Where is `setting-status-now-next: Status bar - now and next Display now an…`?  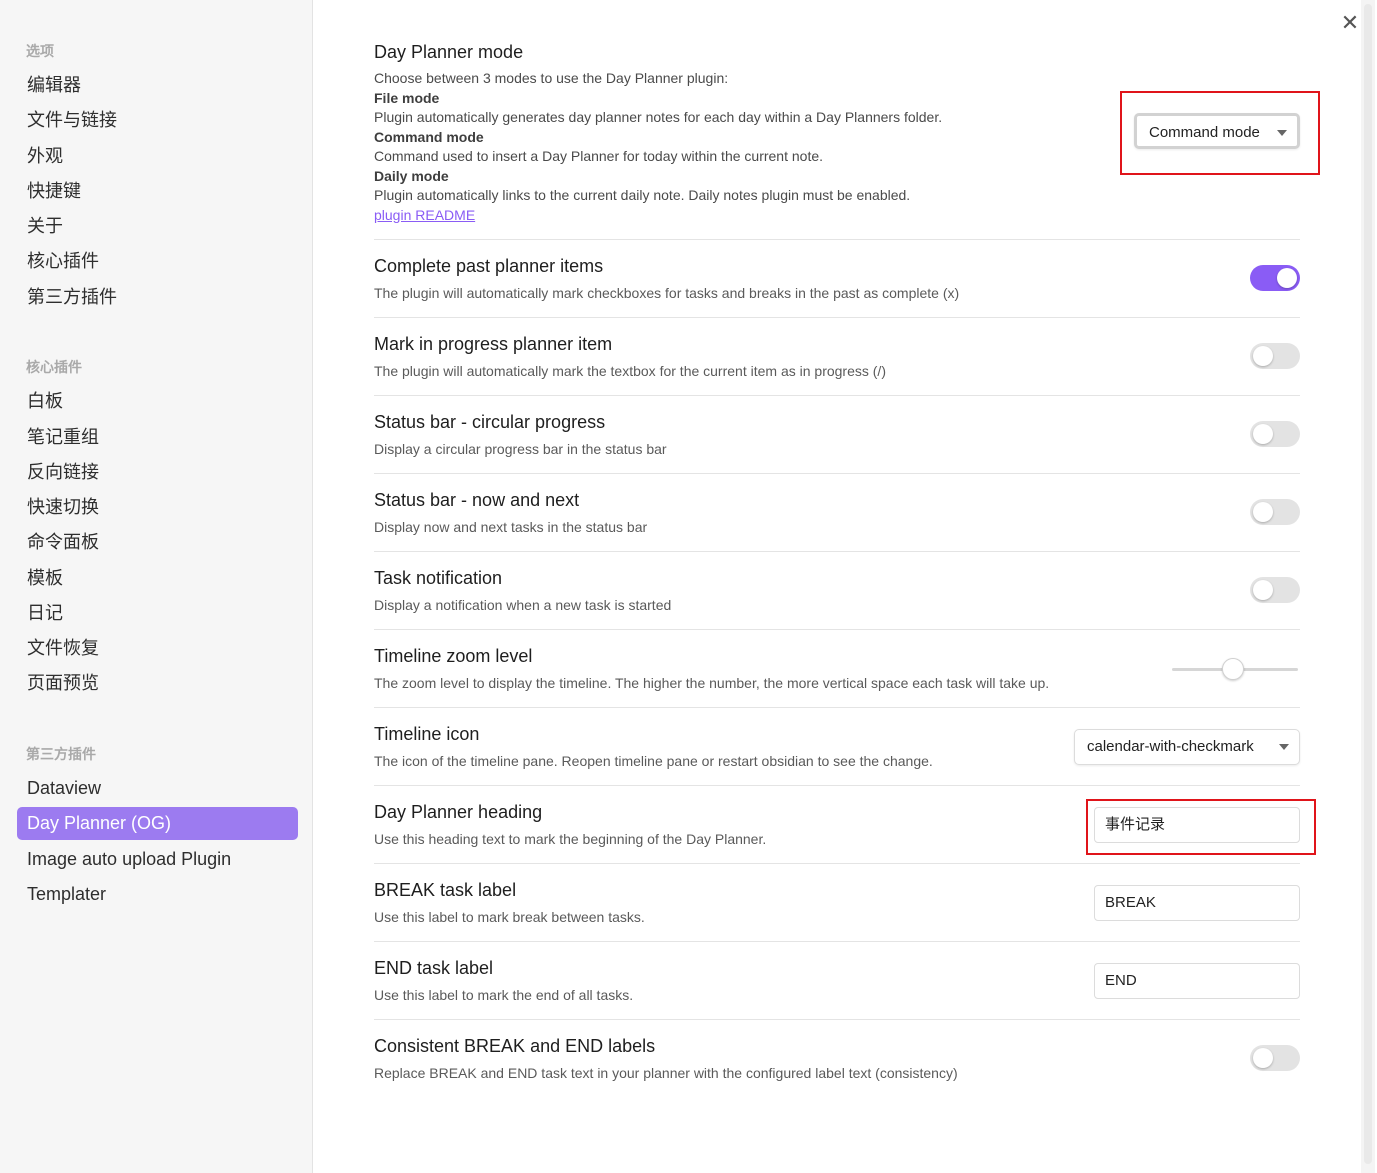 setting-status-now-next: Status bar - now and next Display now an… is located at coordinates (837, 512).